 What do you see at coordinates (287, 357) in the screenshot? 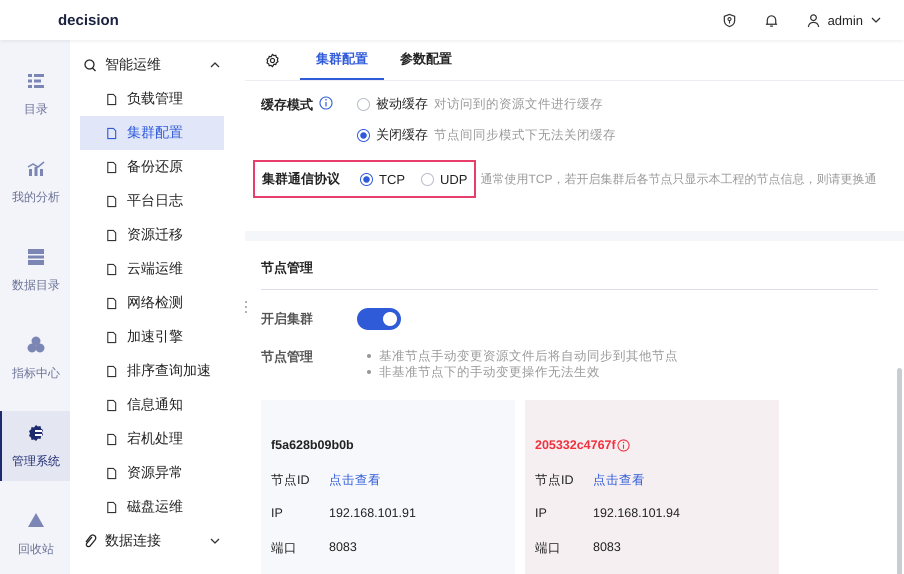
I see `field-label: 节点管理` at bounding box center [287, 357].